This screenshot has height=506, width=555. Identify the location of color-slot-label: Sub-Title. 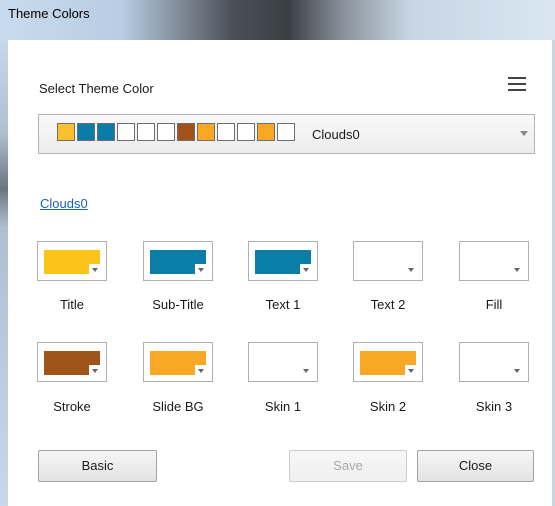
(178, 304).